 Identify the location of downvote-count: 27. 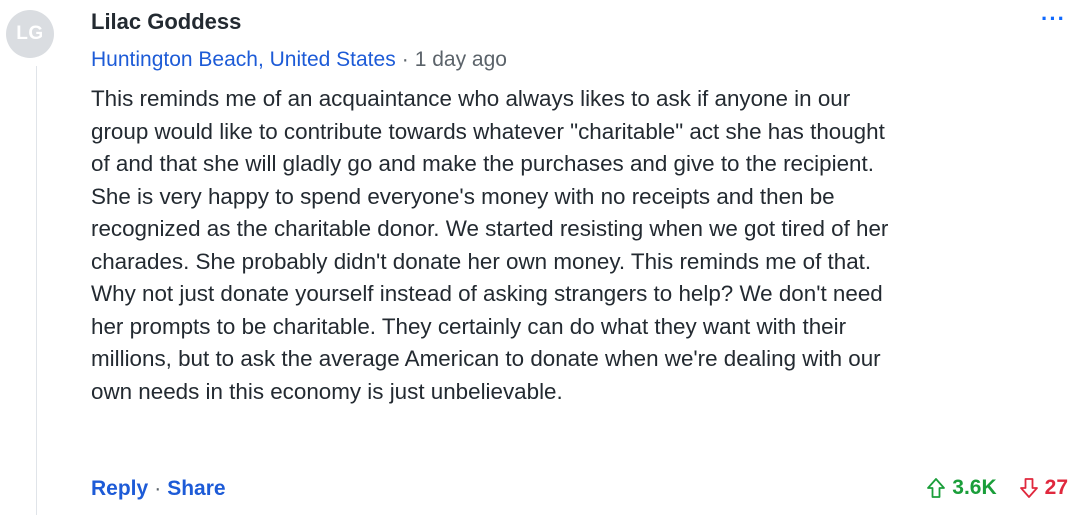
(1056, 487).